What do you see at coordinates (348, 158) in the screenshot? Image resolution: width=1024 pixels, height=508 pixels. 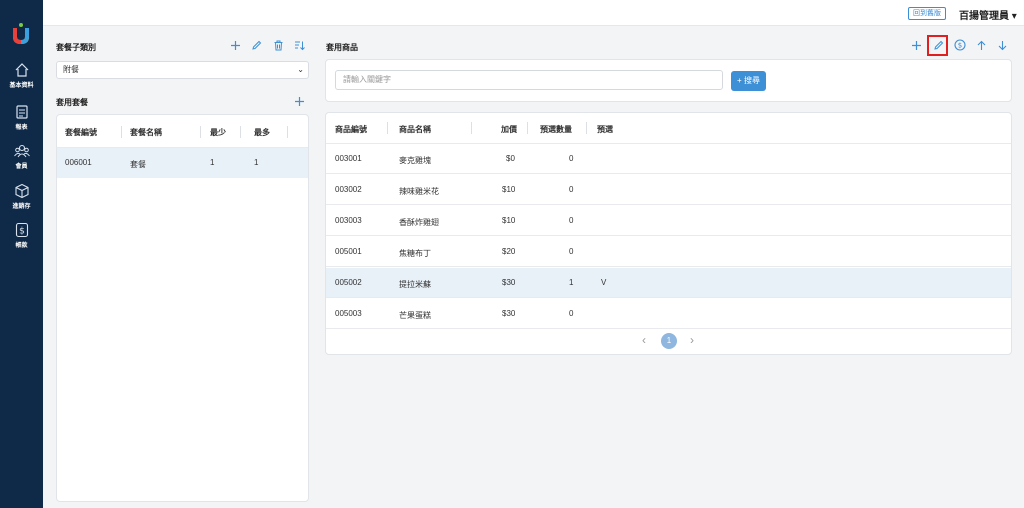 I see `product-id: 003001` at bounding box center [348, 158].